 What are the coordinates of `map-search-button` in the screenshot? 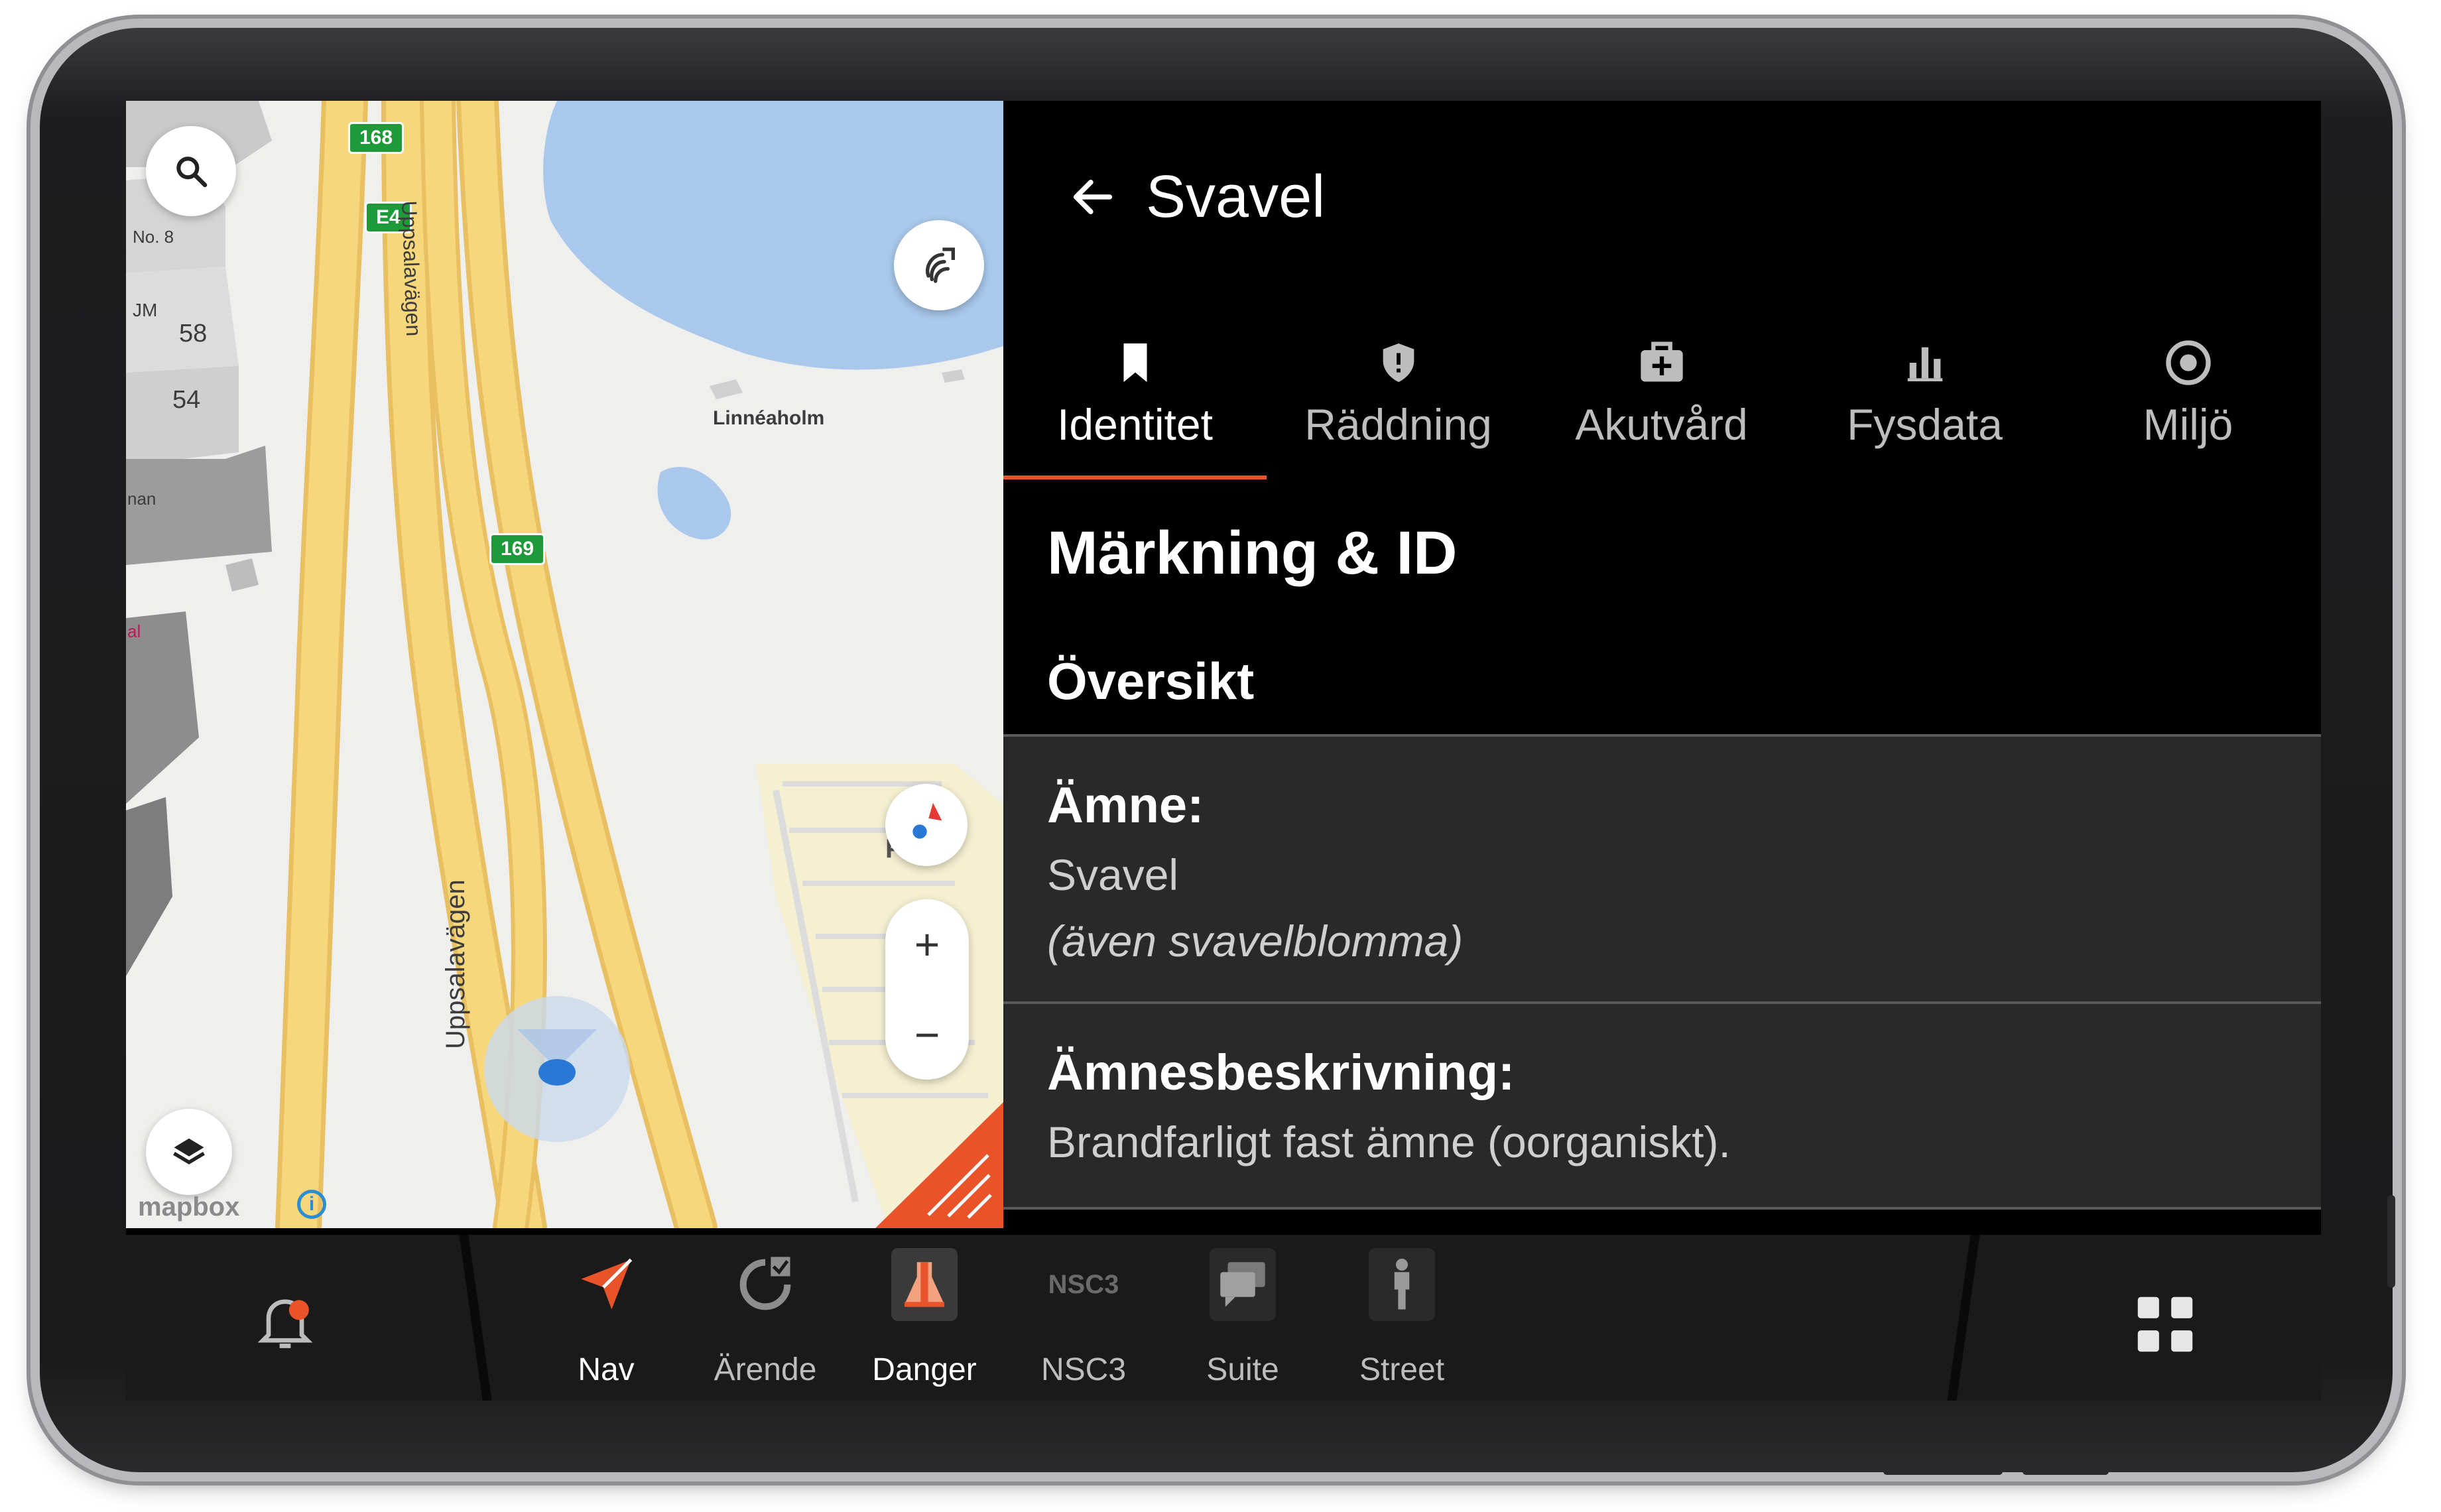 It's located at (191, 171).